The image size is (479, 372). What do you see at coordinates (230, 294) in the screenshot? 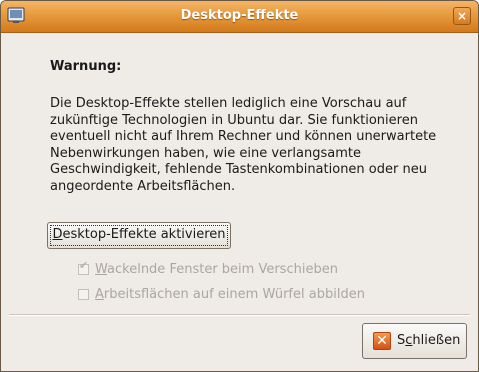
I see `cube-workspaces-label: Arbeitsflächen auf einem Würfel abbilden` at bounding box center [230, 294].